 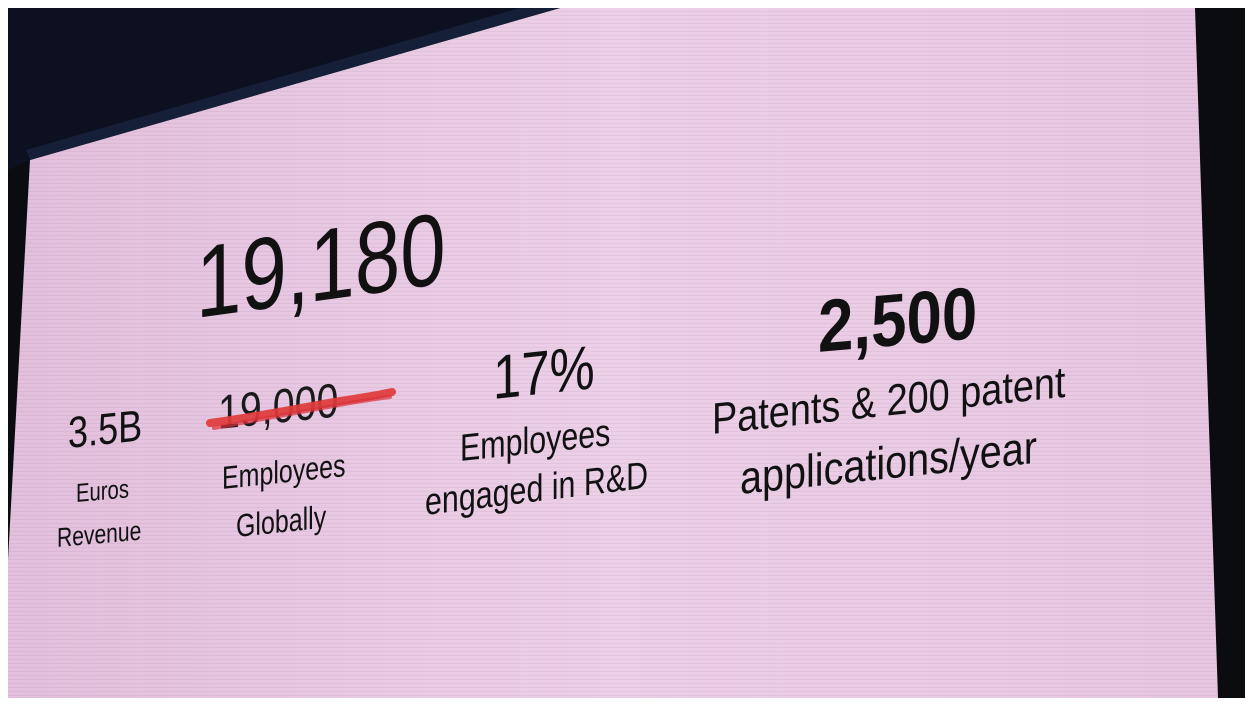 What do you see at coordinates (102, 490) in the screenshot?
I see `revenue-label-line1: Euros` at bounding box center [102, 490].